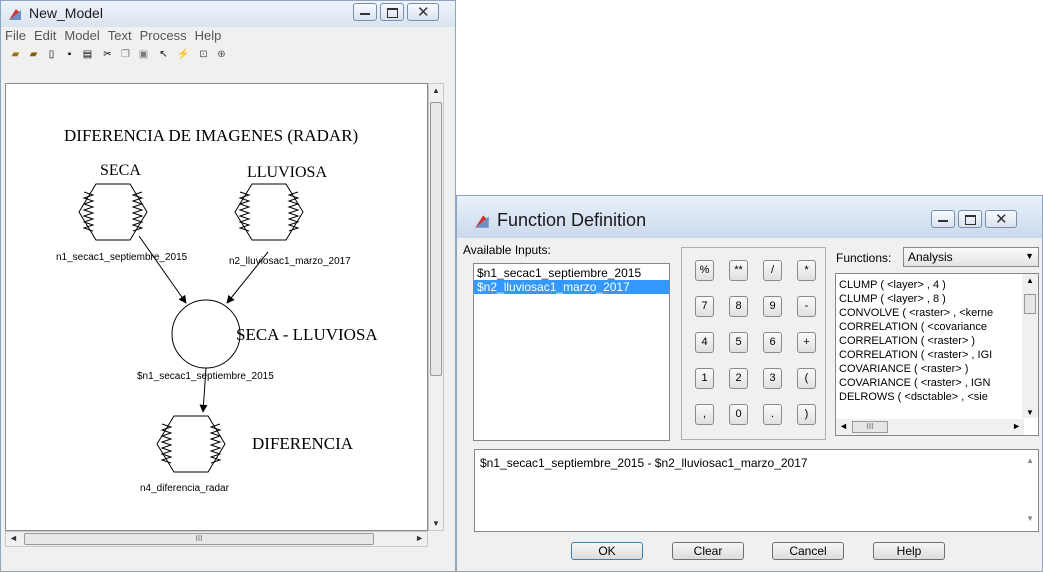 The height and width of the screenshot is (572, 1043). I want to click on input-item-n2: $n2_lluviosac1_marzo_2017, so click(571, 287).